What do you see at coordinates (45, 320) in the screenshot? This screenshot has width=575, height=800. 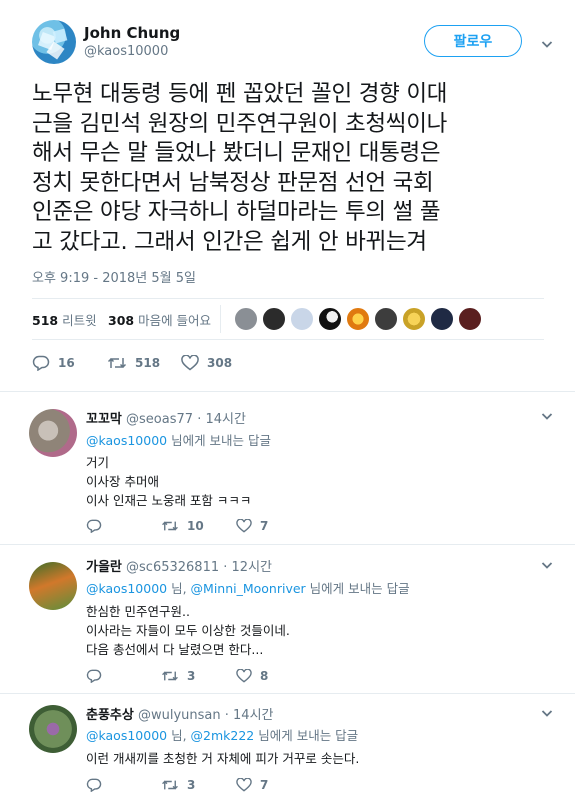 I see `retweets-count: 518` at bounding box center [45, 320].